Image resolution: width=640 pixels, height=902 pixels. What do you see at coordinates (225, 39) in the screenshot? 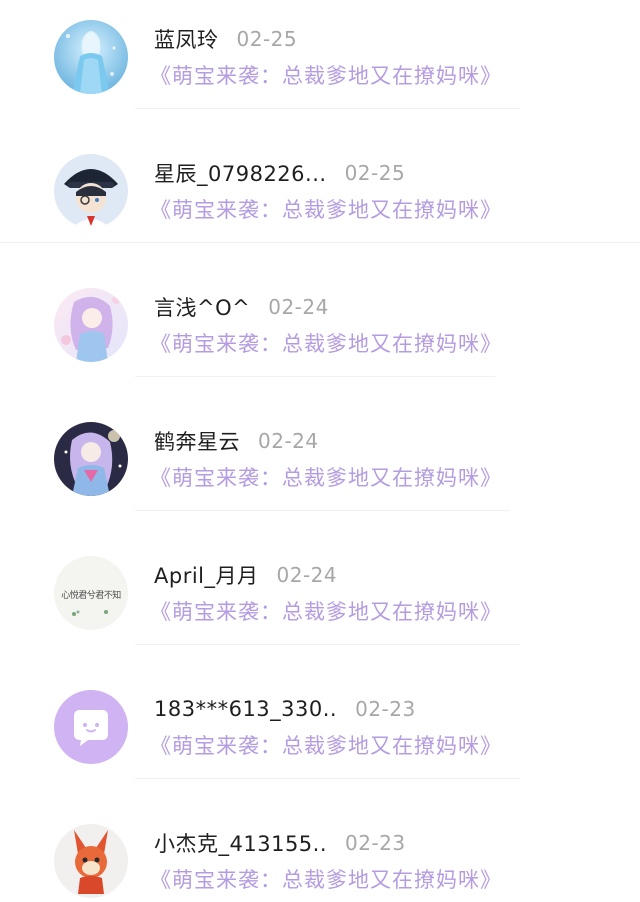
I see `name-line: 蓝凤玲 02-25` at bounding box center [225, 39].